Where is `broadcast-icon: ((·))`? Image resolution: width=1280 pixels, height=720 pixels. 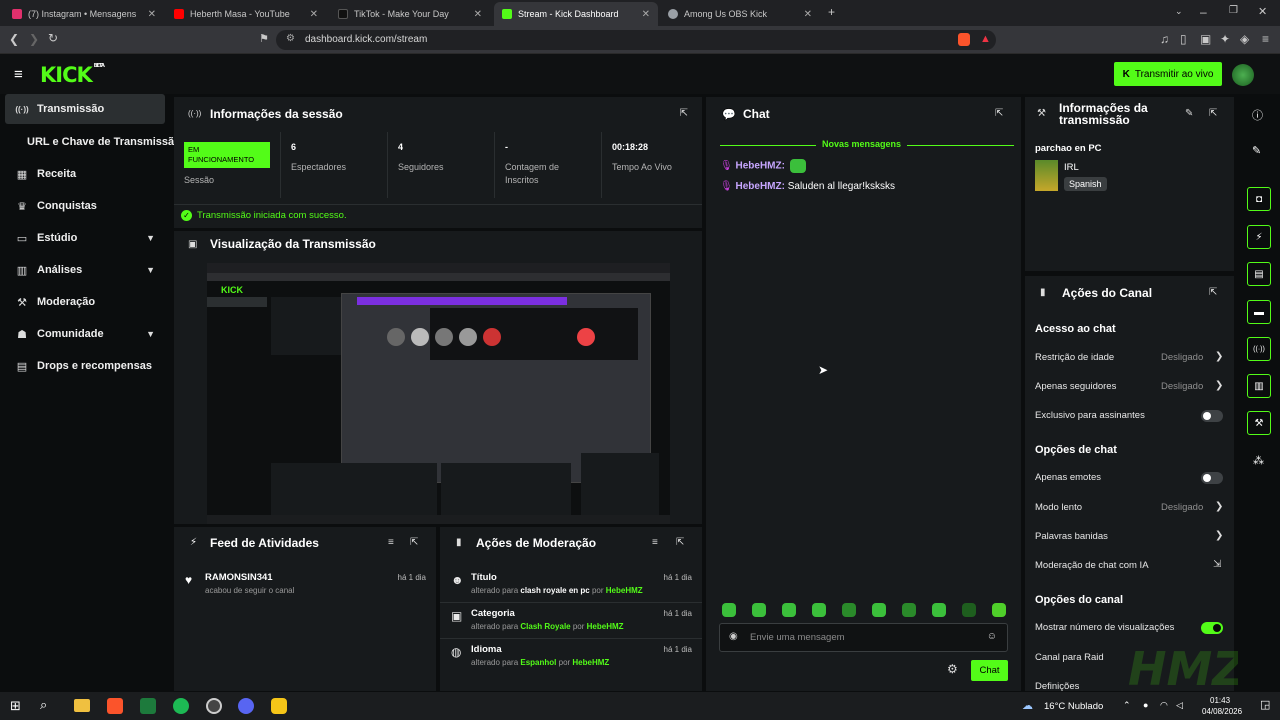 broadcast-icon: ((·)) is located at coordinates (1259, 349).